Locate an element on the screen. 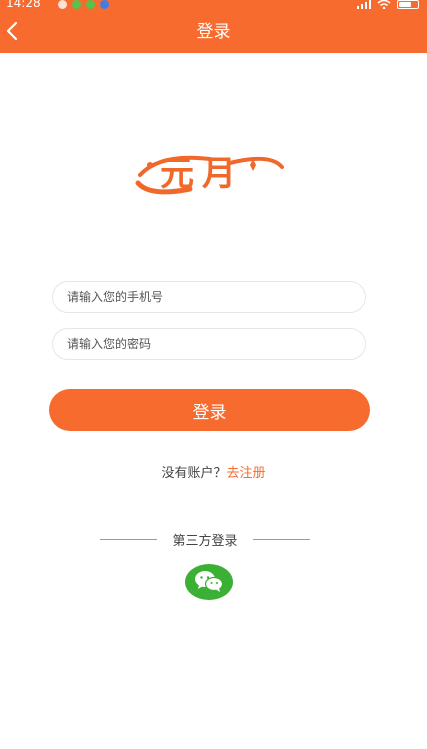 Image resolution: width=427 pixels, height=749 pixels. phone-field-wrapper is located at coordinates (209, 297).